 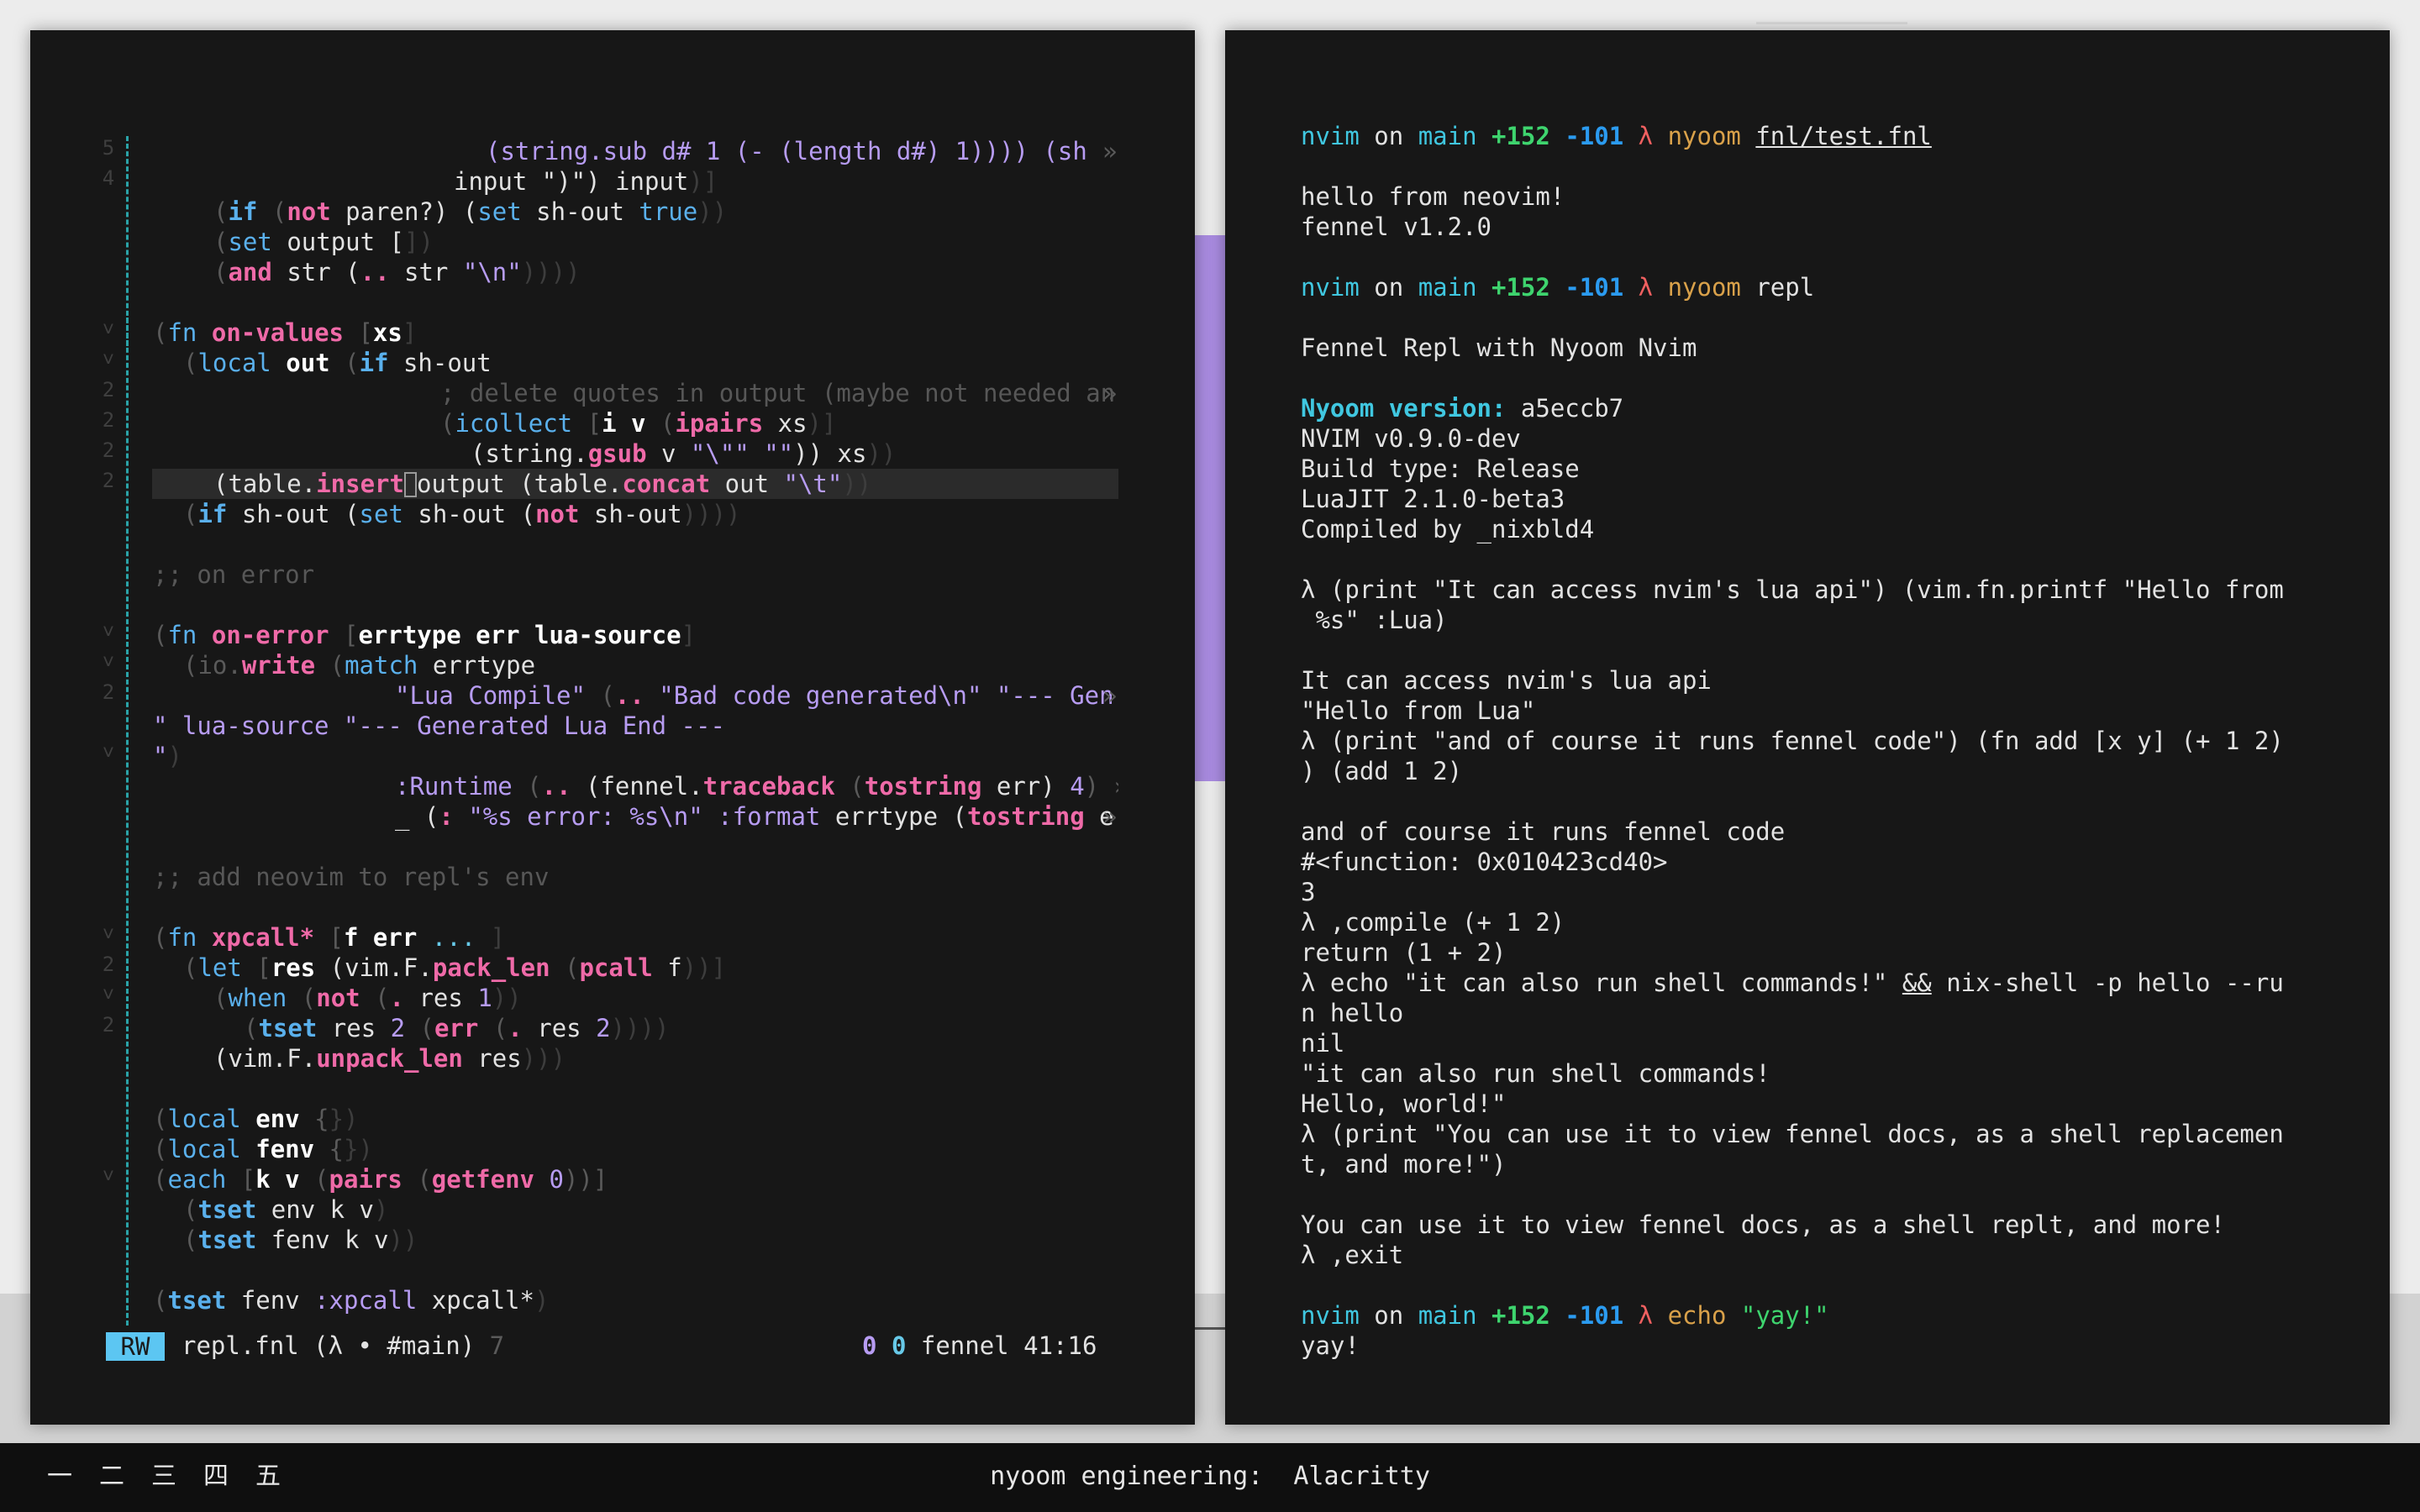 I want to click on code-line: (fn on-values [xs], so click(x=574, y=333).